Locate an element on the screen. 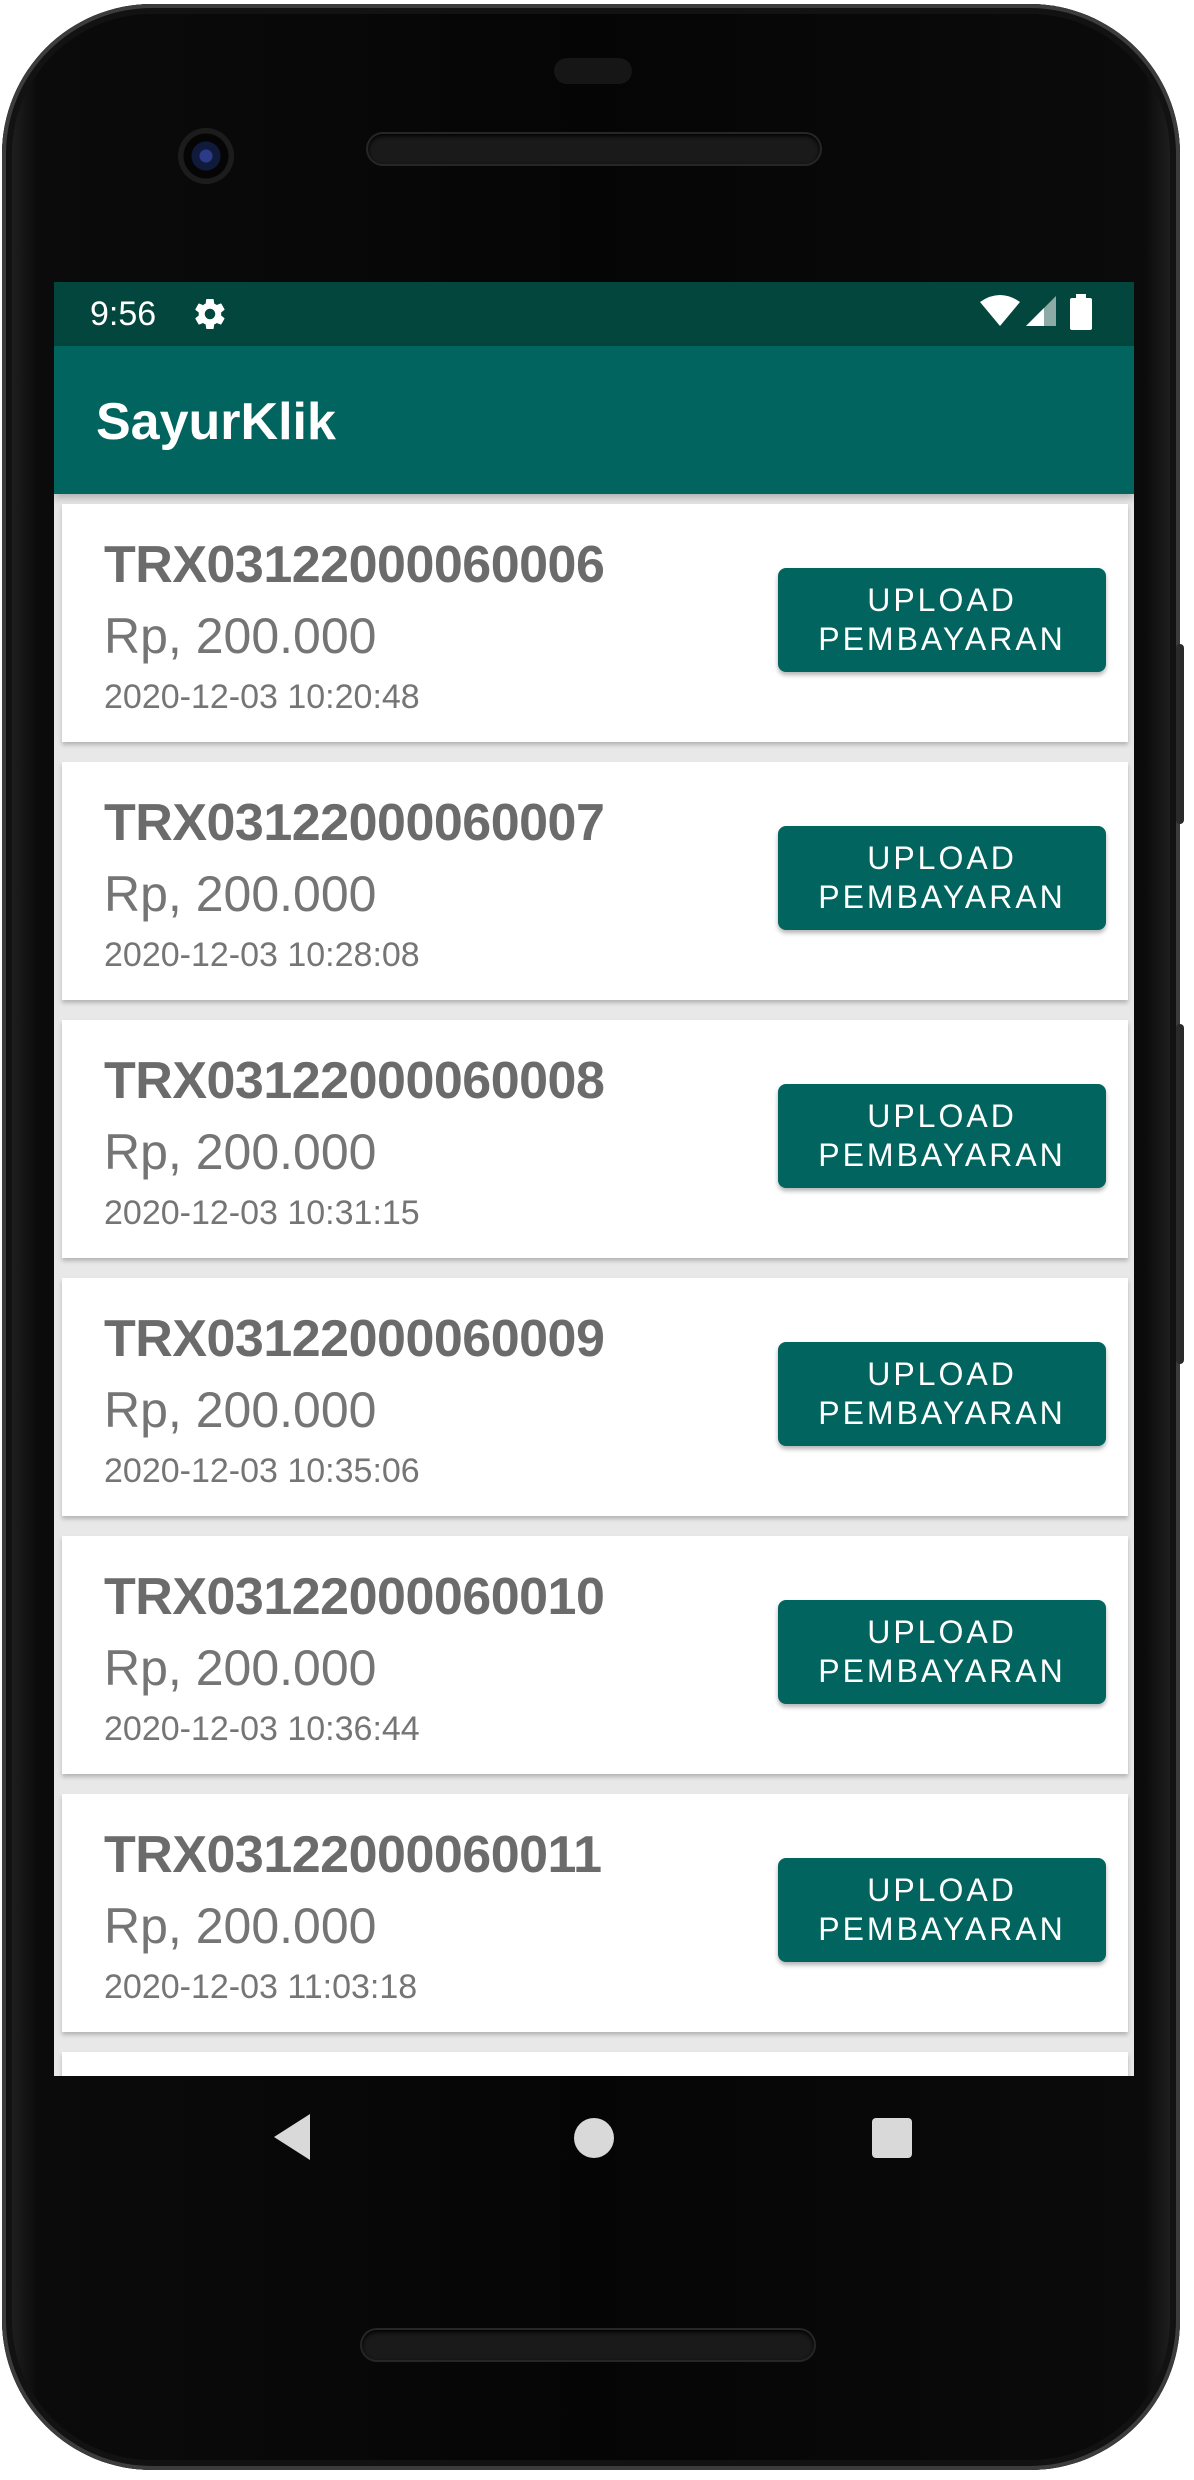 The image size is (1194, 2480). power-button is located at coordinates (1180, 734).